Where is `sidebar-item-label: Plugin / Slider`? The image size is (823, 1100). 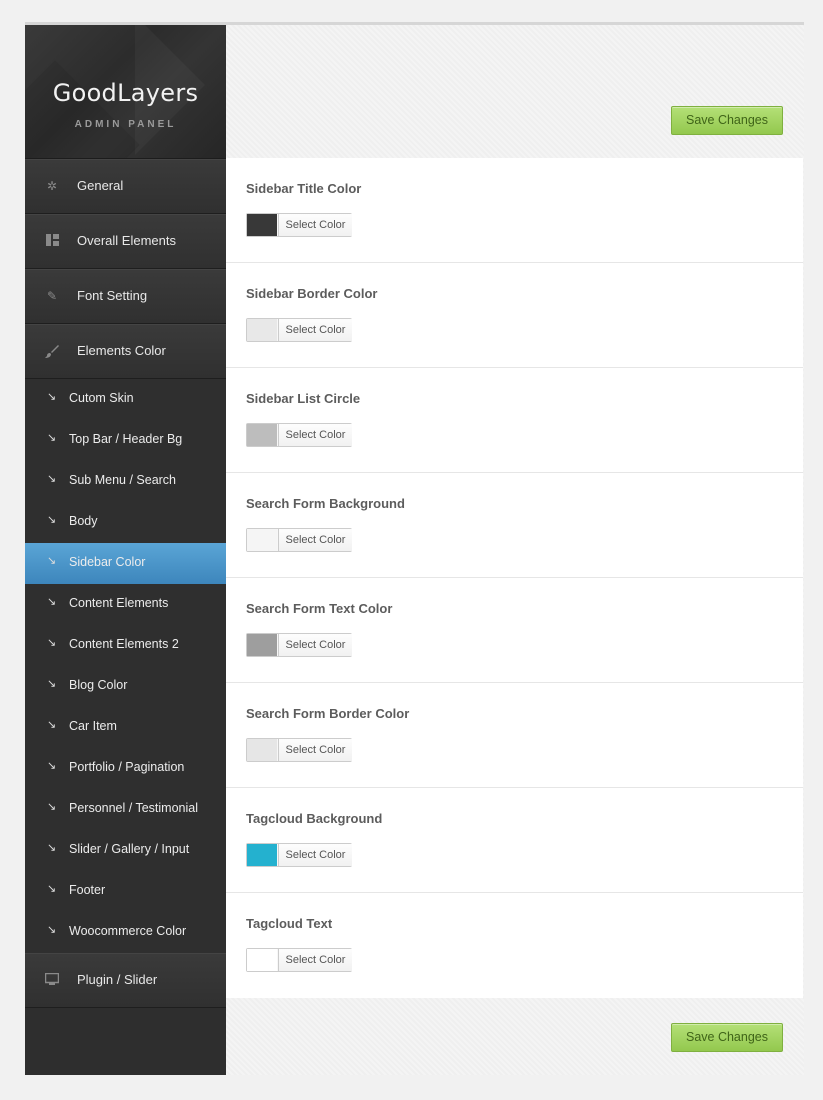
sidebar-item-label: Plugin / Slider is located at coordinates (117, 979).